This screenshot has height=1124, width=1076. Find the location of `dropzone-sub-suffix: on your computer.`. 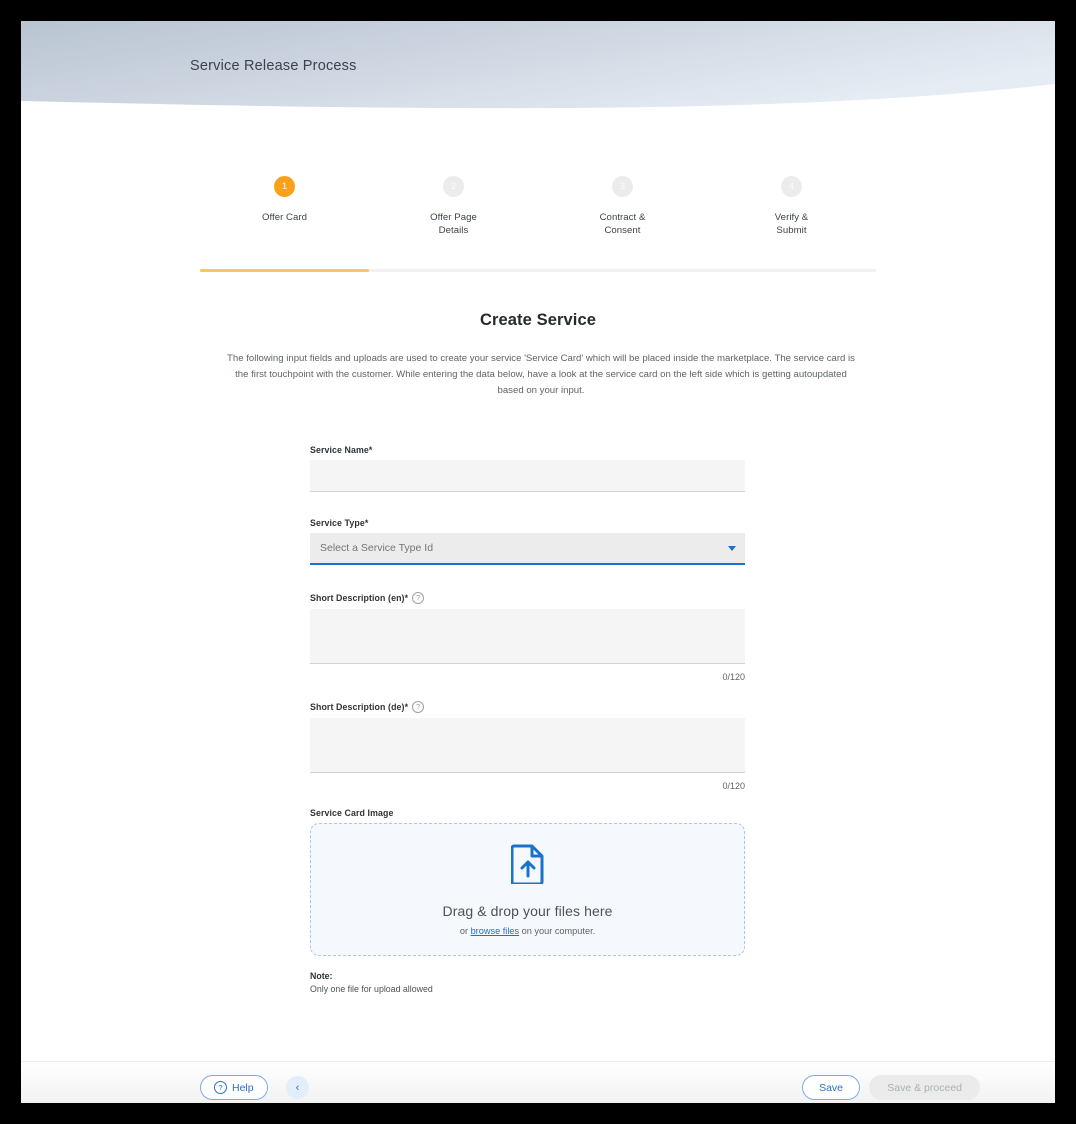

dropzone-sub-suffix: on your computer. is located at coordinates (557, 930).